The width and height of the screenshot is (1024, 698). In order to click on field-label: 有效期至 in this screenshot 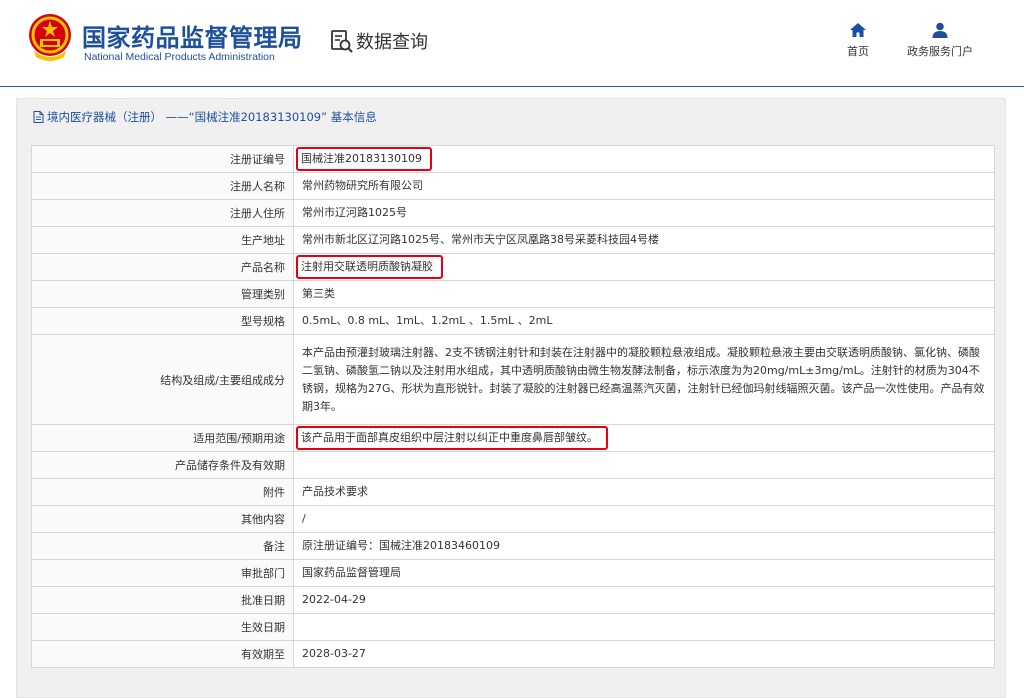, I will do `click(162, 654)`.